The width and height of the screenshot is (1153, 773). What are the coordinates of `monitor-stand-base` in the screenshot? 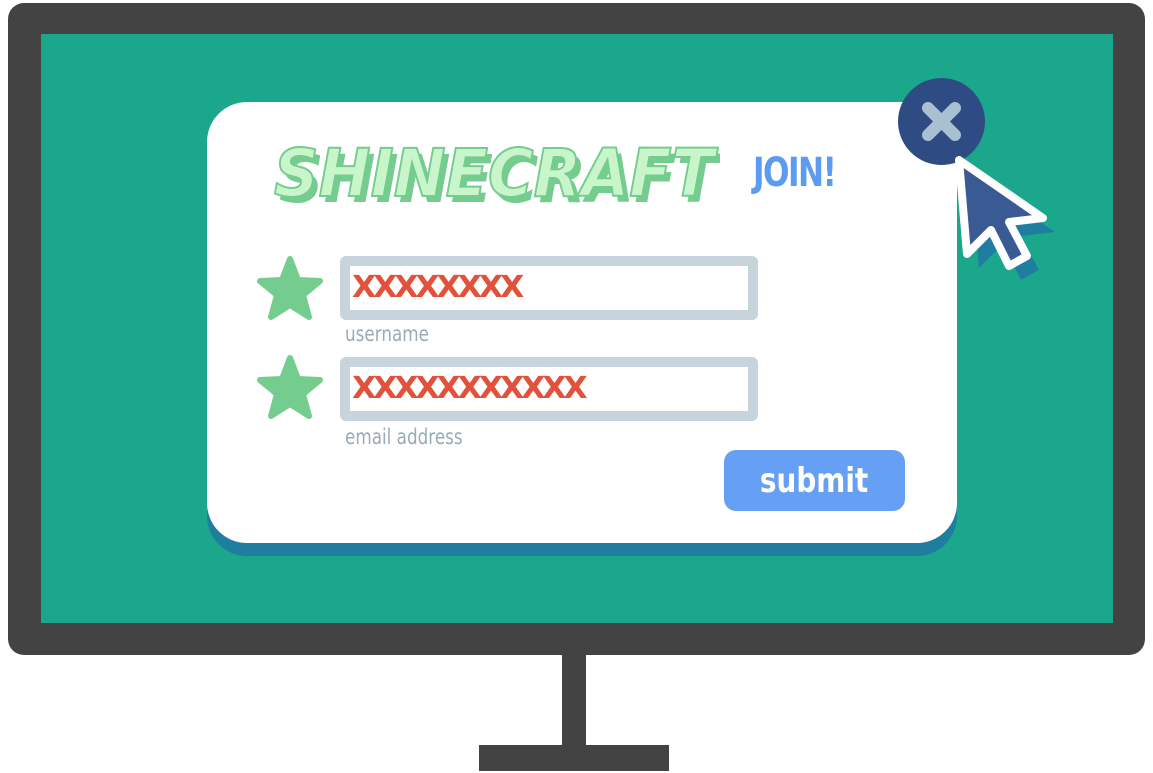 It's located at (574, 758).